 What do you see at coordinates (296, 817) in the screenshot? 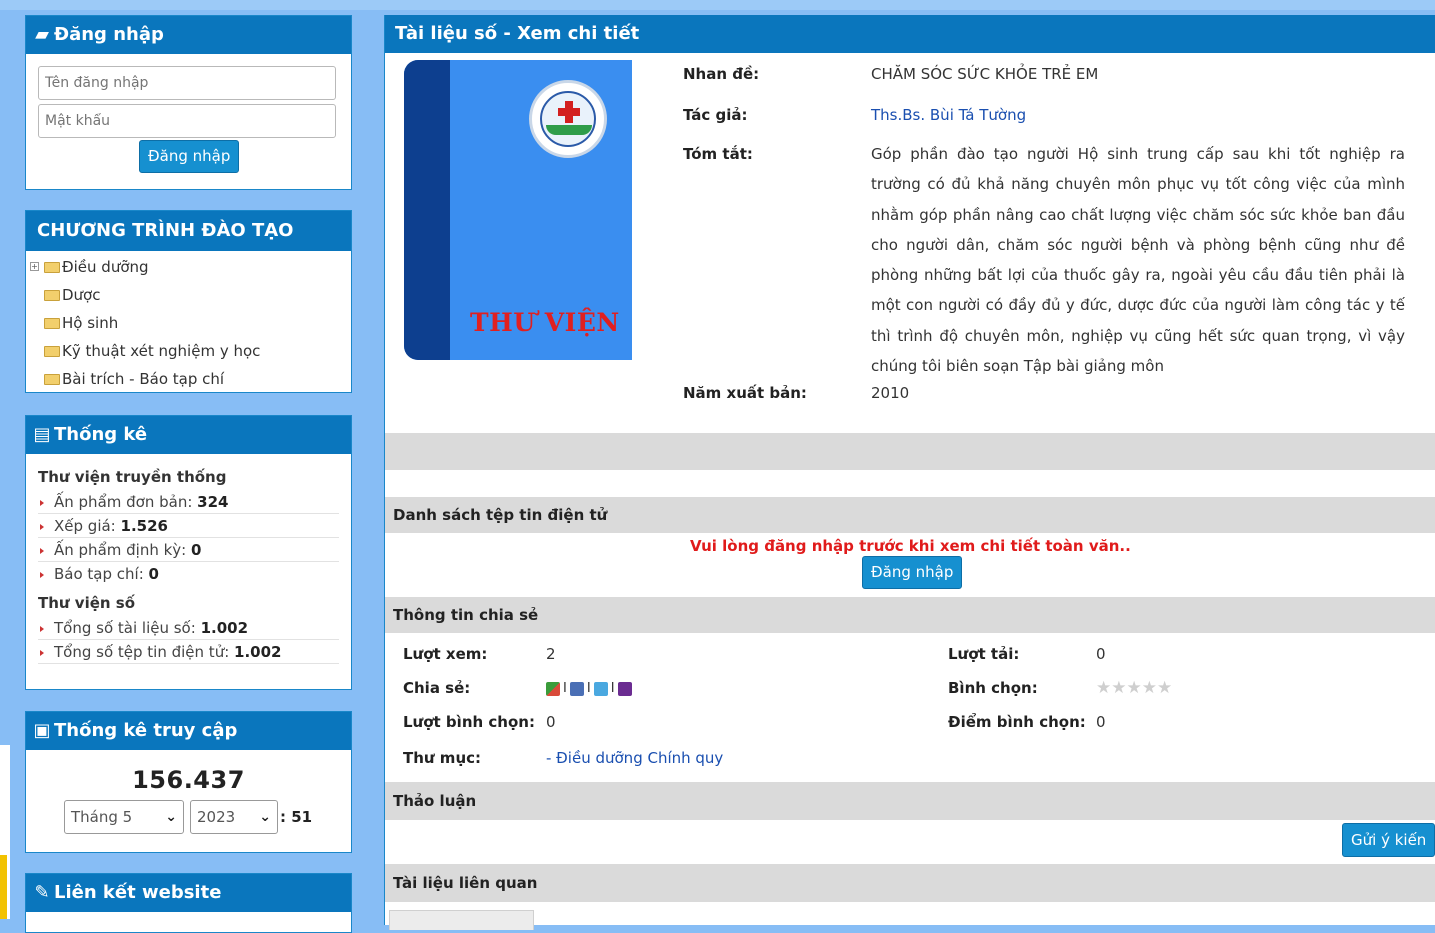
I see `monthly-visit-count: : 51` at bounding box center [296, 817].